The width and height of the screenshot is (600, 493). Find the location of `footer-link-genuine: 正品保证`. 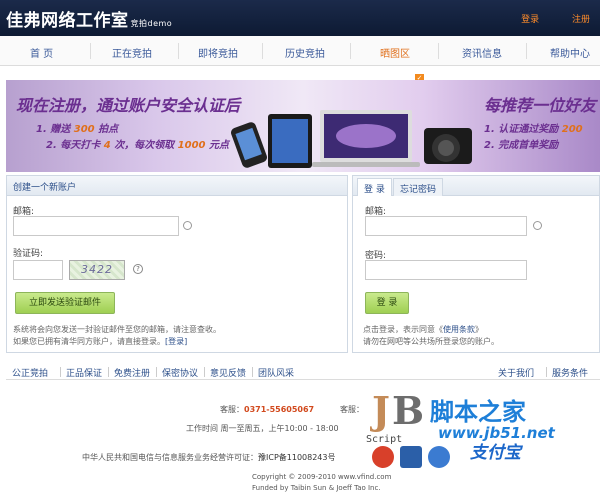

footer-link-genuine: 正品保证 is located at coordinates (84, 372).